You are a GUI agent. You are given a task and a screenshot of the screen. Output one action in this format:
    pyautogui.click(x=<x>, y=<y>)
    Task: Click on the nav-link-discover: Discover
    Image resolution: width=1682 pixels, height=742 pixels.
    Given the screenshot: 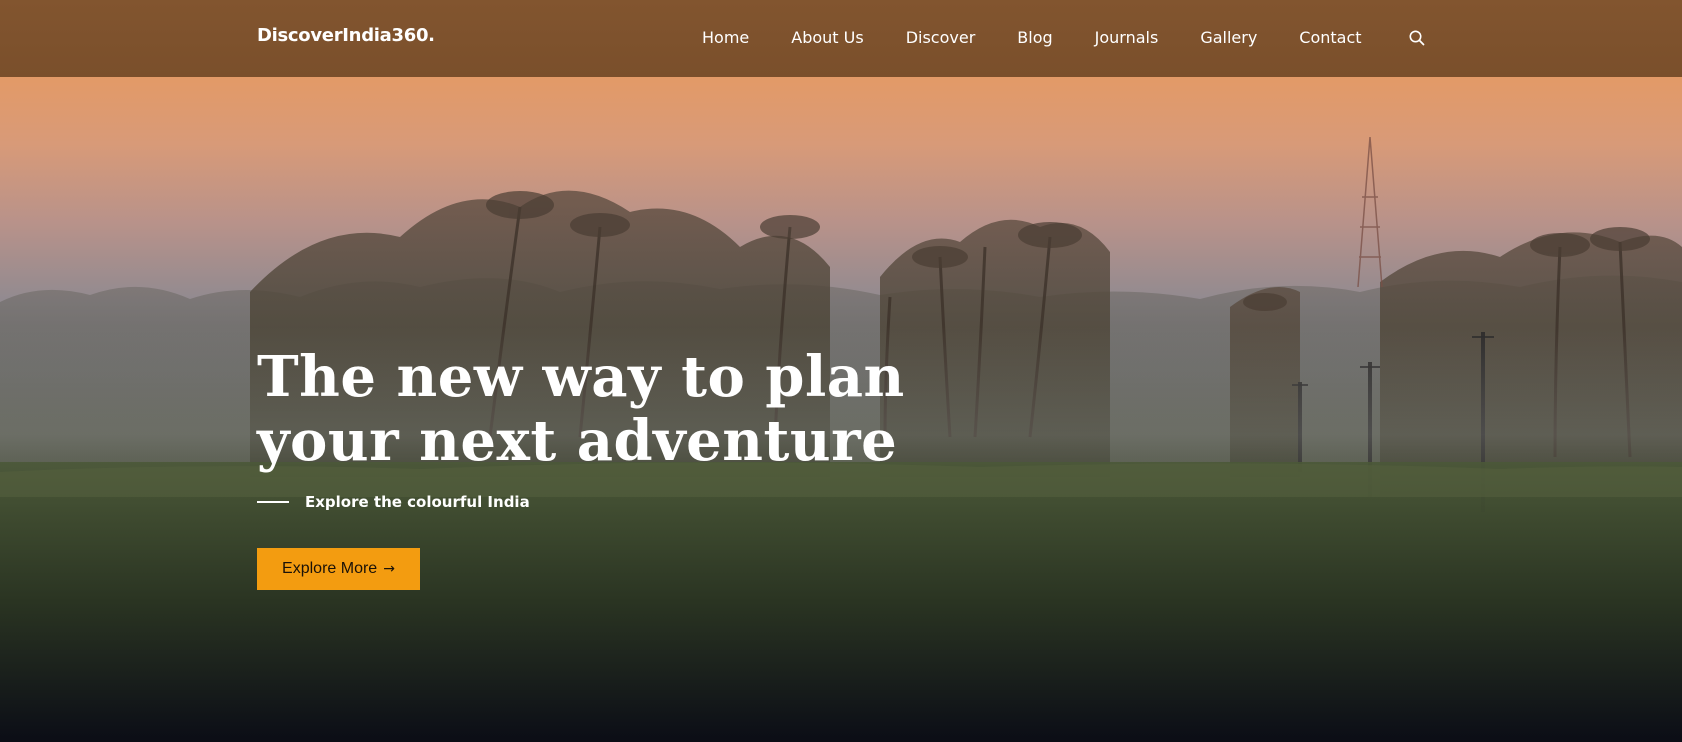 What is the action you would take?
    pyautogui.click(x=941, y=38)
    